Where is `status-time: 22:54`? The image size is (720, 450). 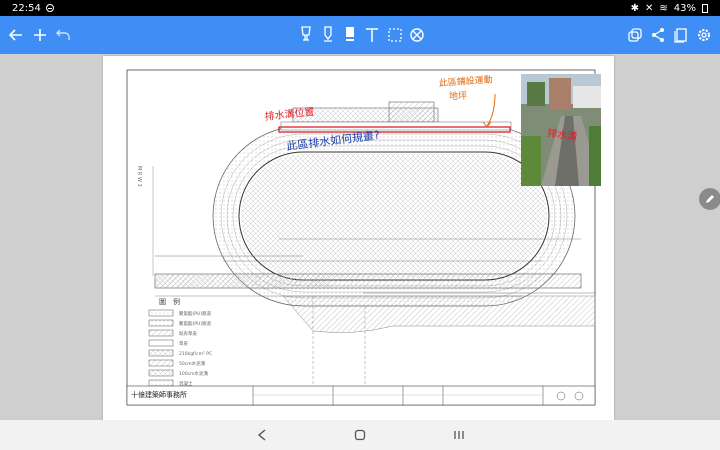
status-time: 22:54 is located at coordinates (26, 8).